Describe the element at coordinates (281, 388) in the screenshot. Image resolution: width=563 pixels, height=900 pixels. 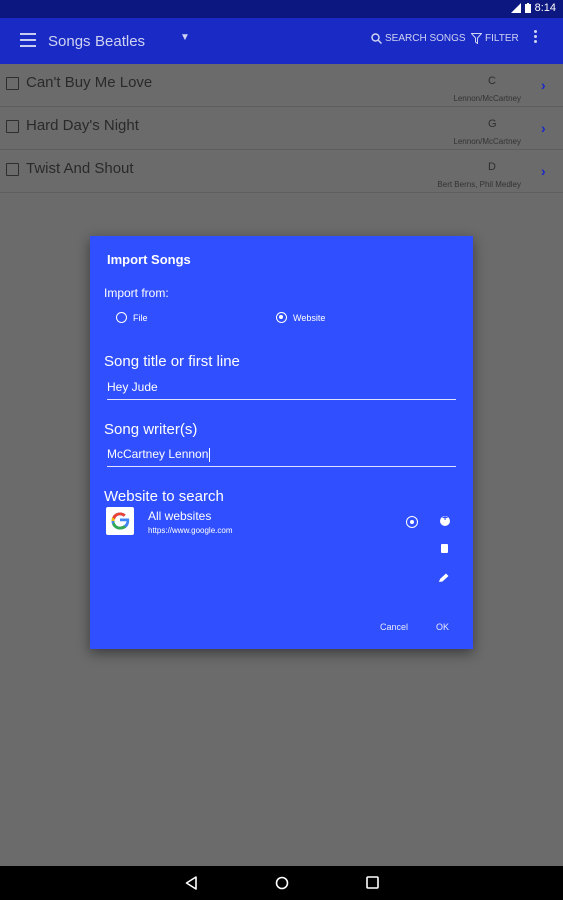
I see `song-title-field: Hey Jude` at that location.